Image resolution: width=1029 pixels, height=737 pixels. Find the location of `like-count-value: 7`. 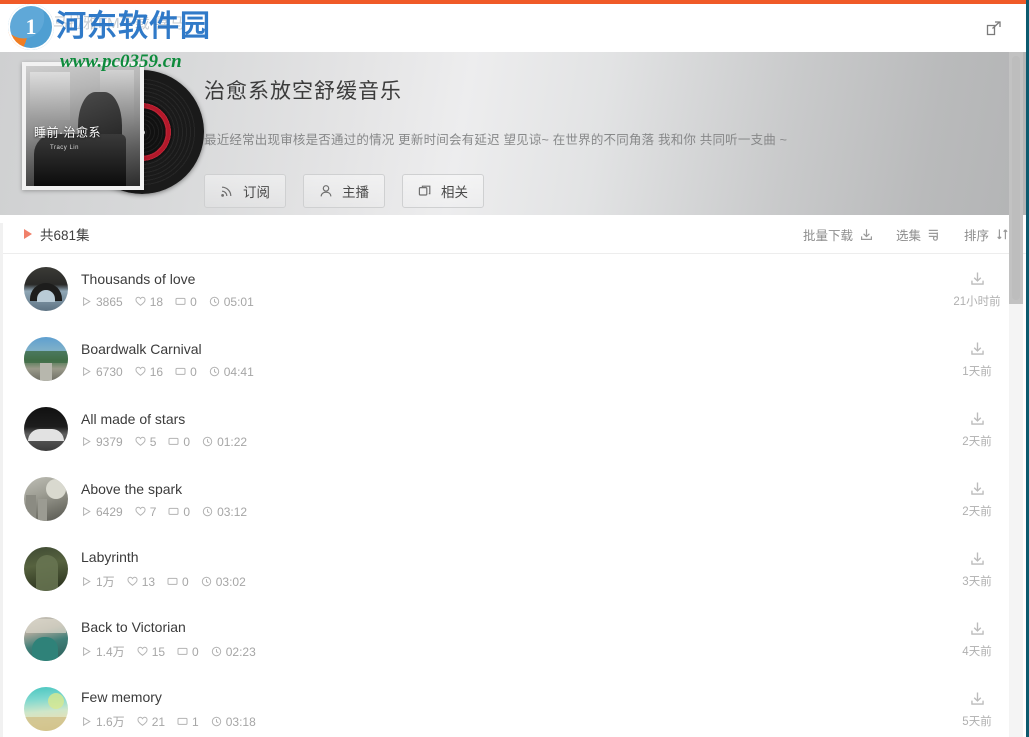

like-count-value: 7 is located at coordinates (153, 511).